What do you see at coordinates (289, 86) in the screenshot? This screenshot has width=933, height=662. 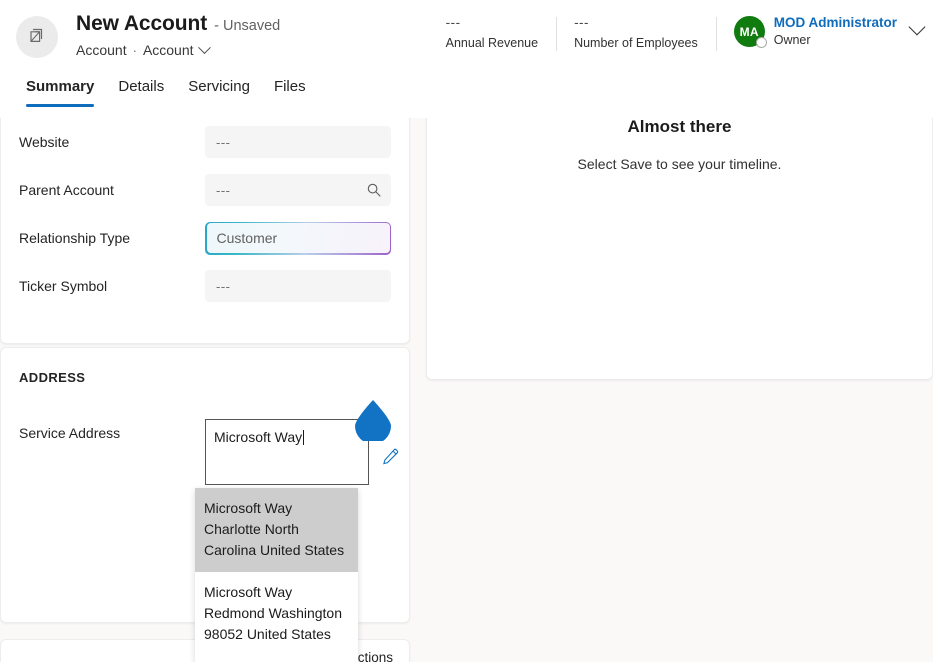 I see `tab-label: Files` at bounding box center [289, 86].